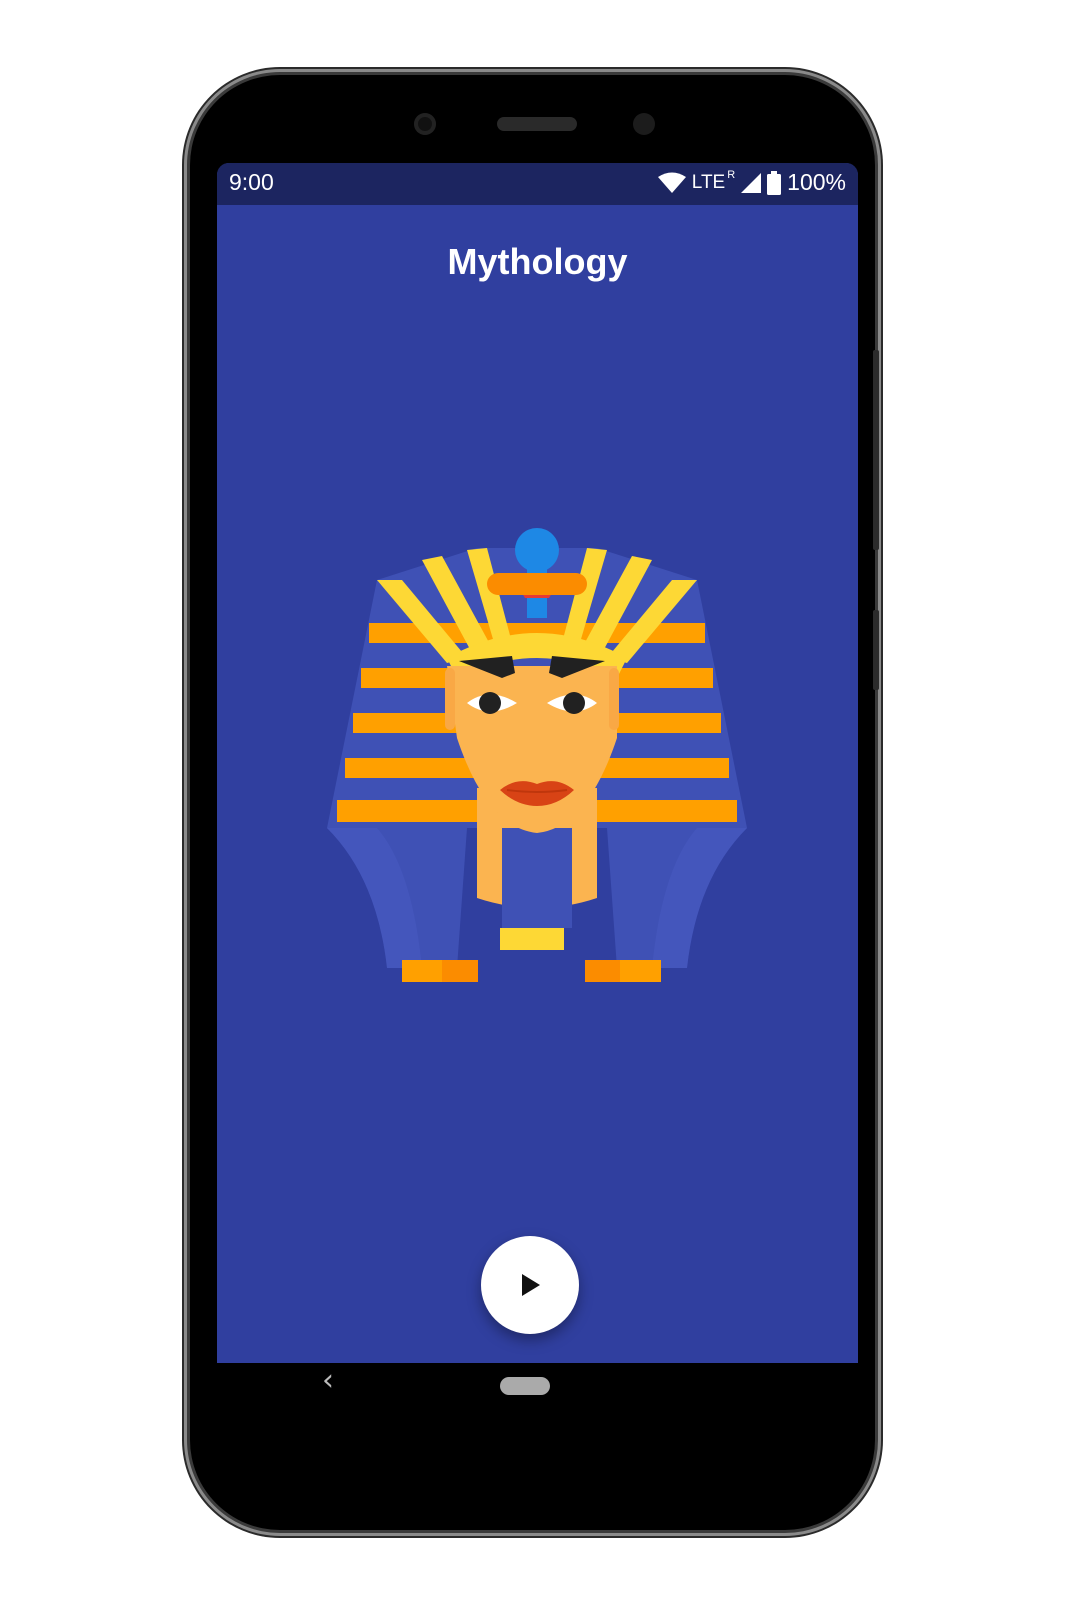  What do you see at coordinates (537, 1423) in the screenshot?
I see `navigation-bar: ‹` at bounding box center [537, 1423].